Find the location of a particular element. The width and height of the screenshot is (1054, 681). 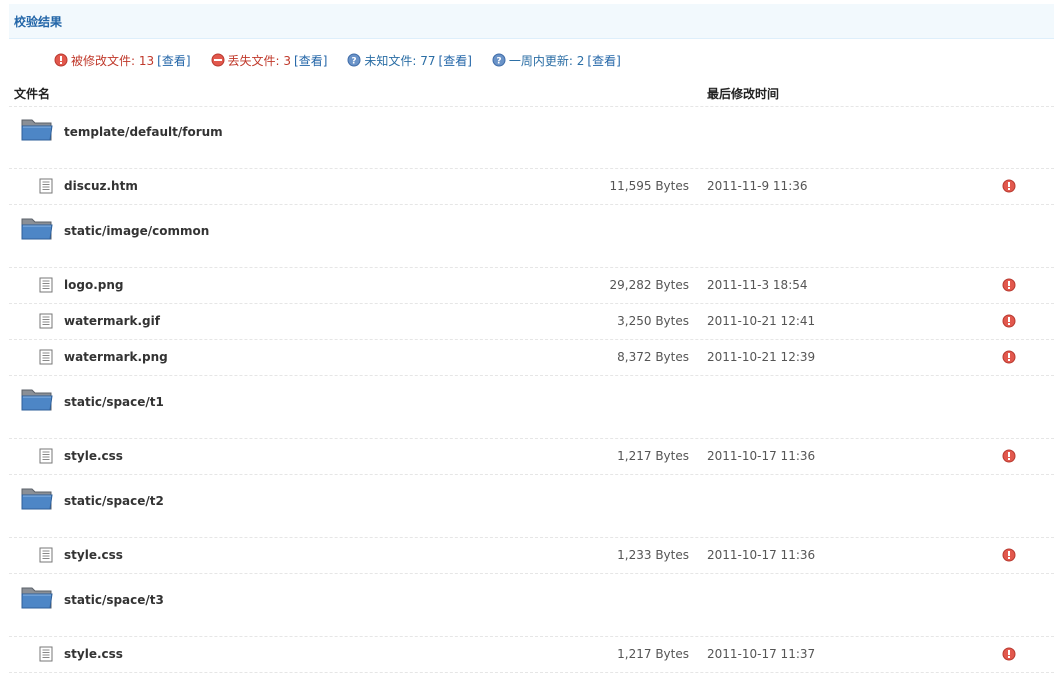

view-unknown-link: [查看] is located at coordinates (455, 60).